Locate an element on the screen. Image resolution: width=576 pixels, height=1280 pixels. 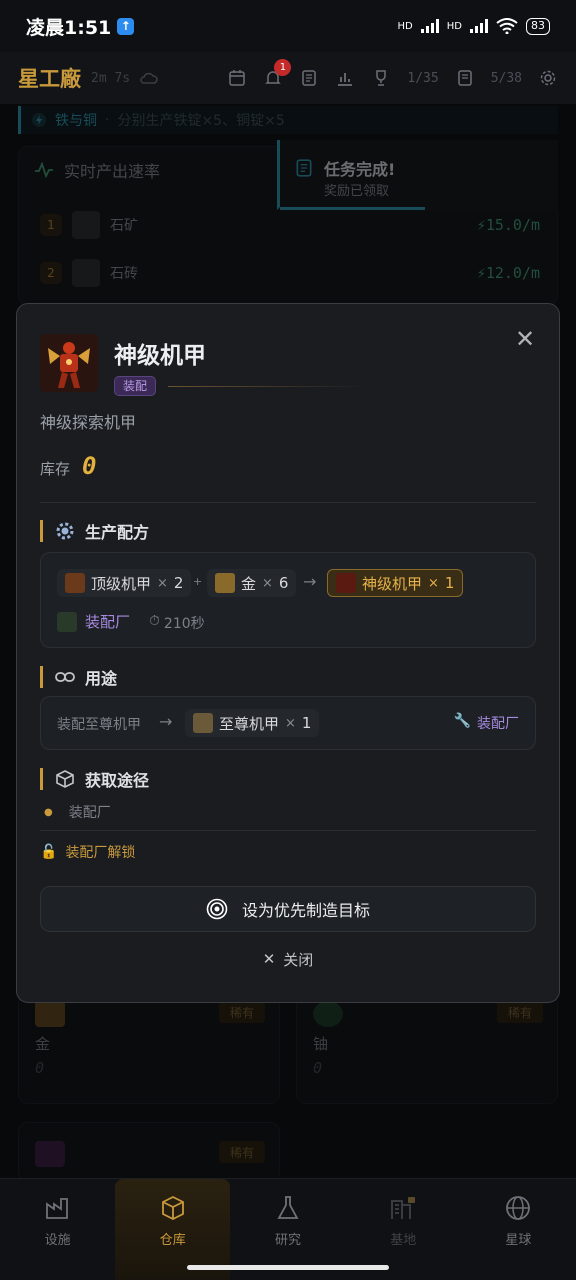
plus-sign: + is located at coordinates (198, 581).